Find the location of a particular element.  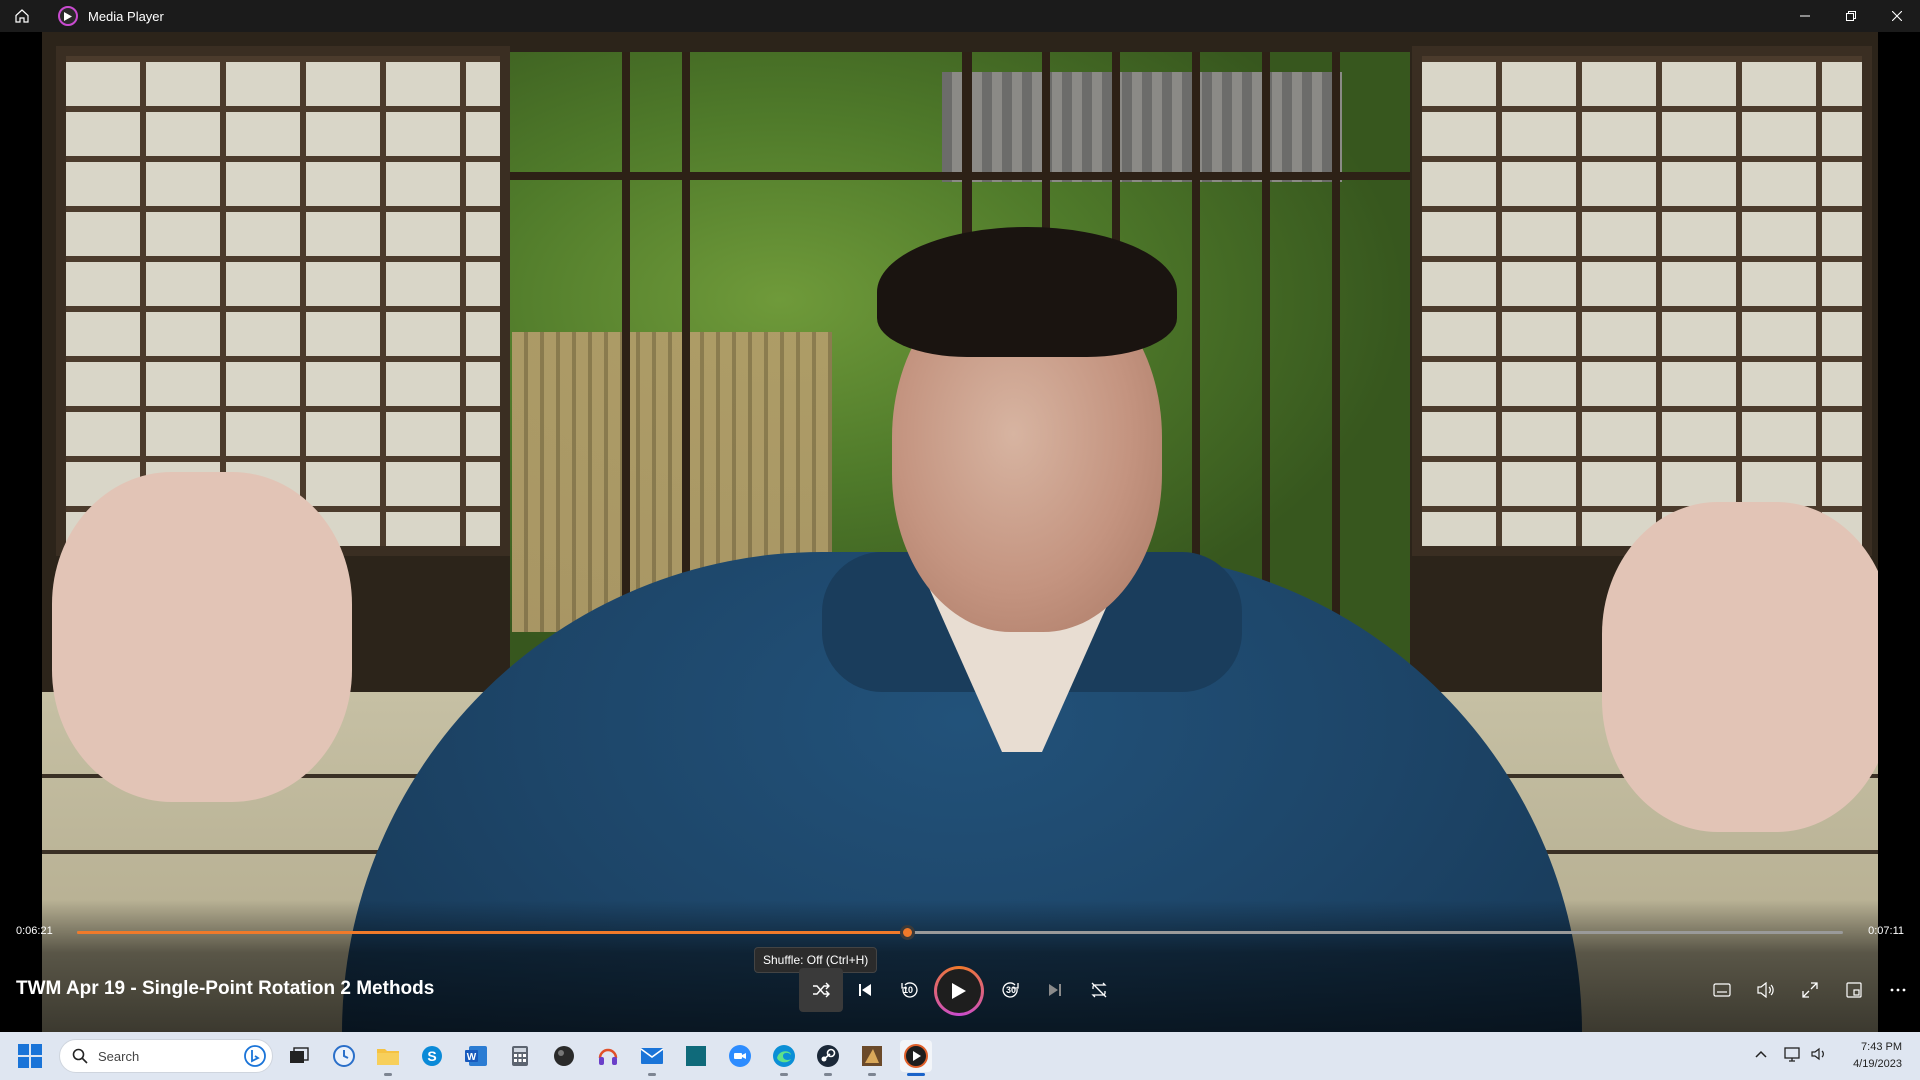

taskbar-word: W is located at coordinates (476, 1056).